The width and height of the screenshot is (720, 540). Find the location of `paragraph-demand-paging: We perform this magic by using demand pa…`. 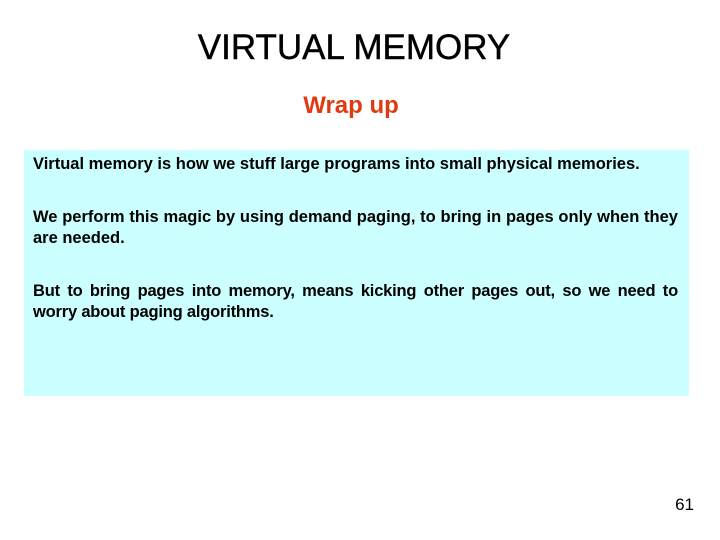

paragraph-demand-paging: We perform this magic by using demand pa… is located at coordinates (355, 227).